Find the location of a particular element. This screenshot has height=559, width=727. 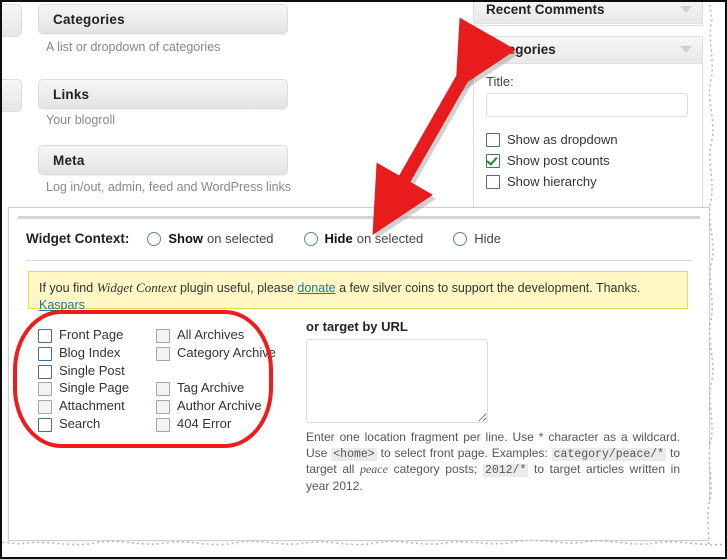

help-emphasis: peace is located at coordinates (373, 469).